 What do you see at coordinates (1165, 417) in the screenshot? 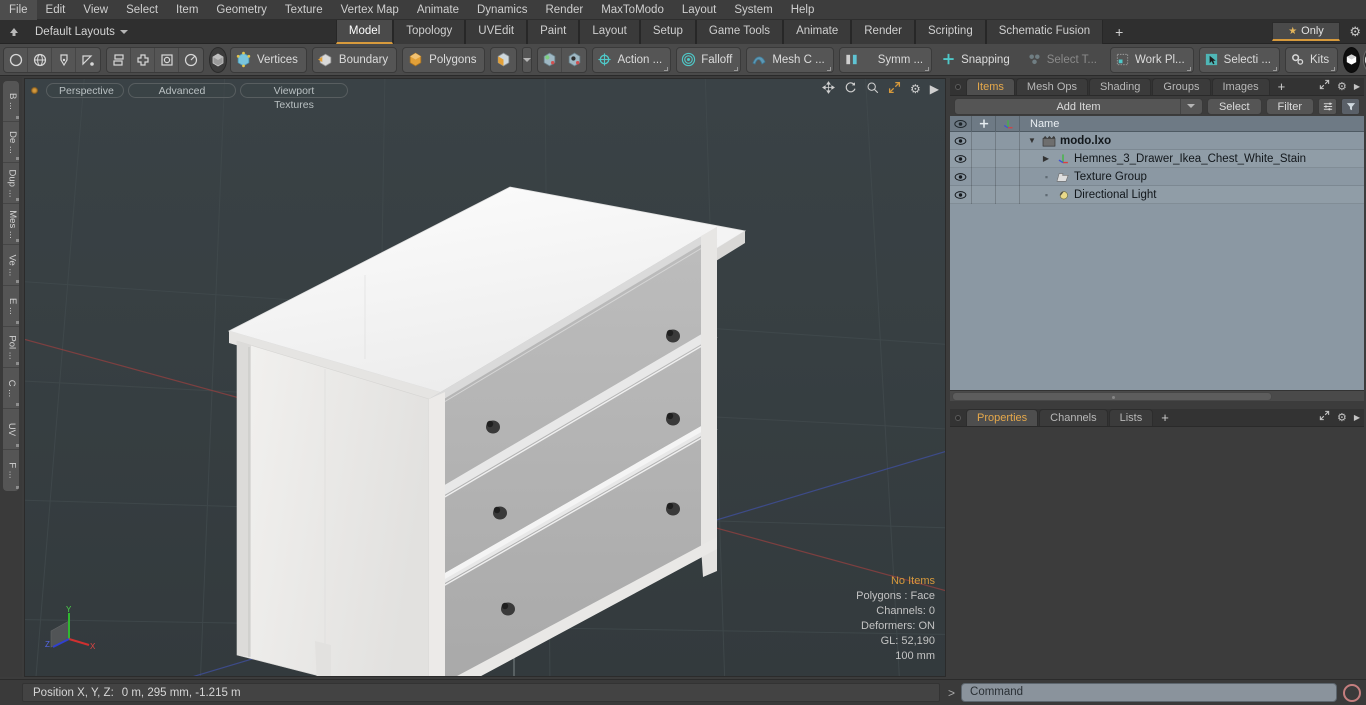
I see `add-properties-tab-button: +` at bounding box center [1165, 417].